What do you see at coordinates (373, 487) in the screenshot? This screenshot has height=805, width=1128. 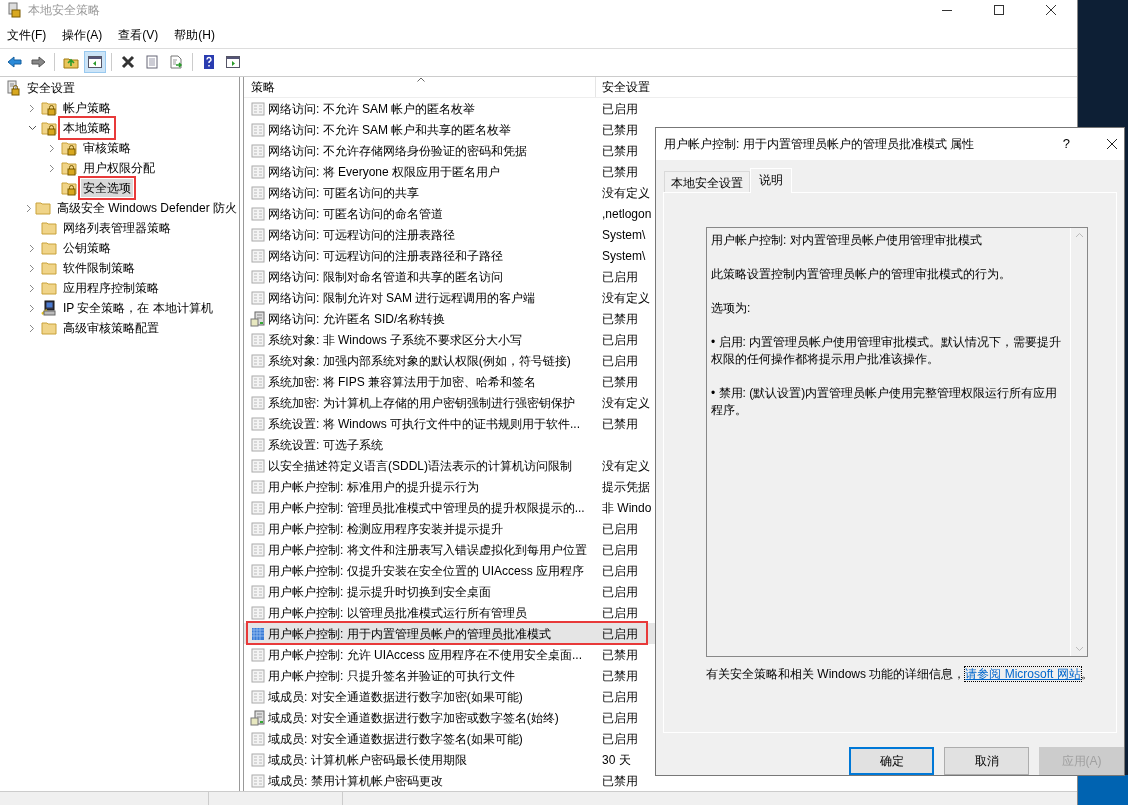 I see `policy-name: 用户帐户控制: 标准用户的提升提示行为` at bounding box center [373, 487].